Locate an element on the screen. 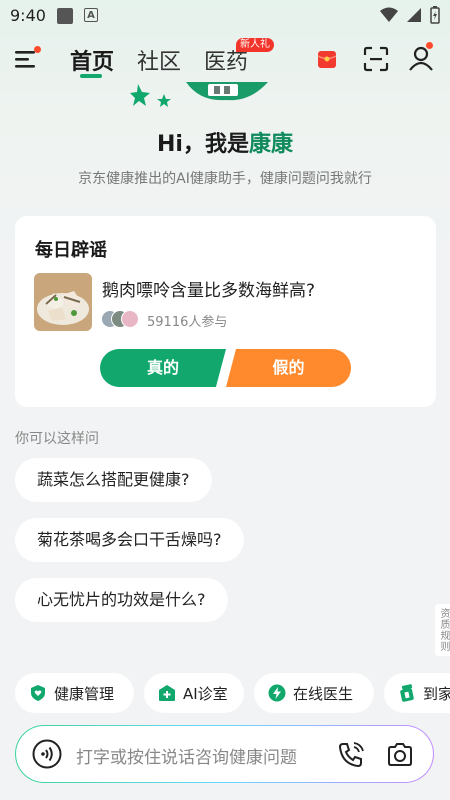  quick-actions-row: 健康管理 AI诊室 在线医生 到家 is located at coordinates (232, 693).